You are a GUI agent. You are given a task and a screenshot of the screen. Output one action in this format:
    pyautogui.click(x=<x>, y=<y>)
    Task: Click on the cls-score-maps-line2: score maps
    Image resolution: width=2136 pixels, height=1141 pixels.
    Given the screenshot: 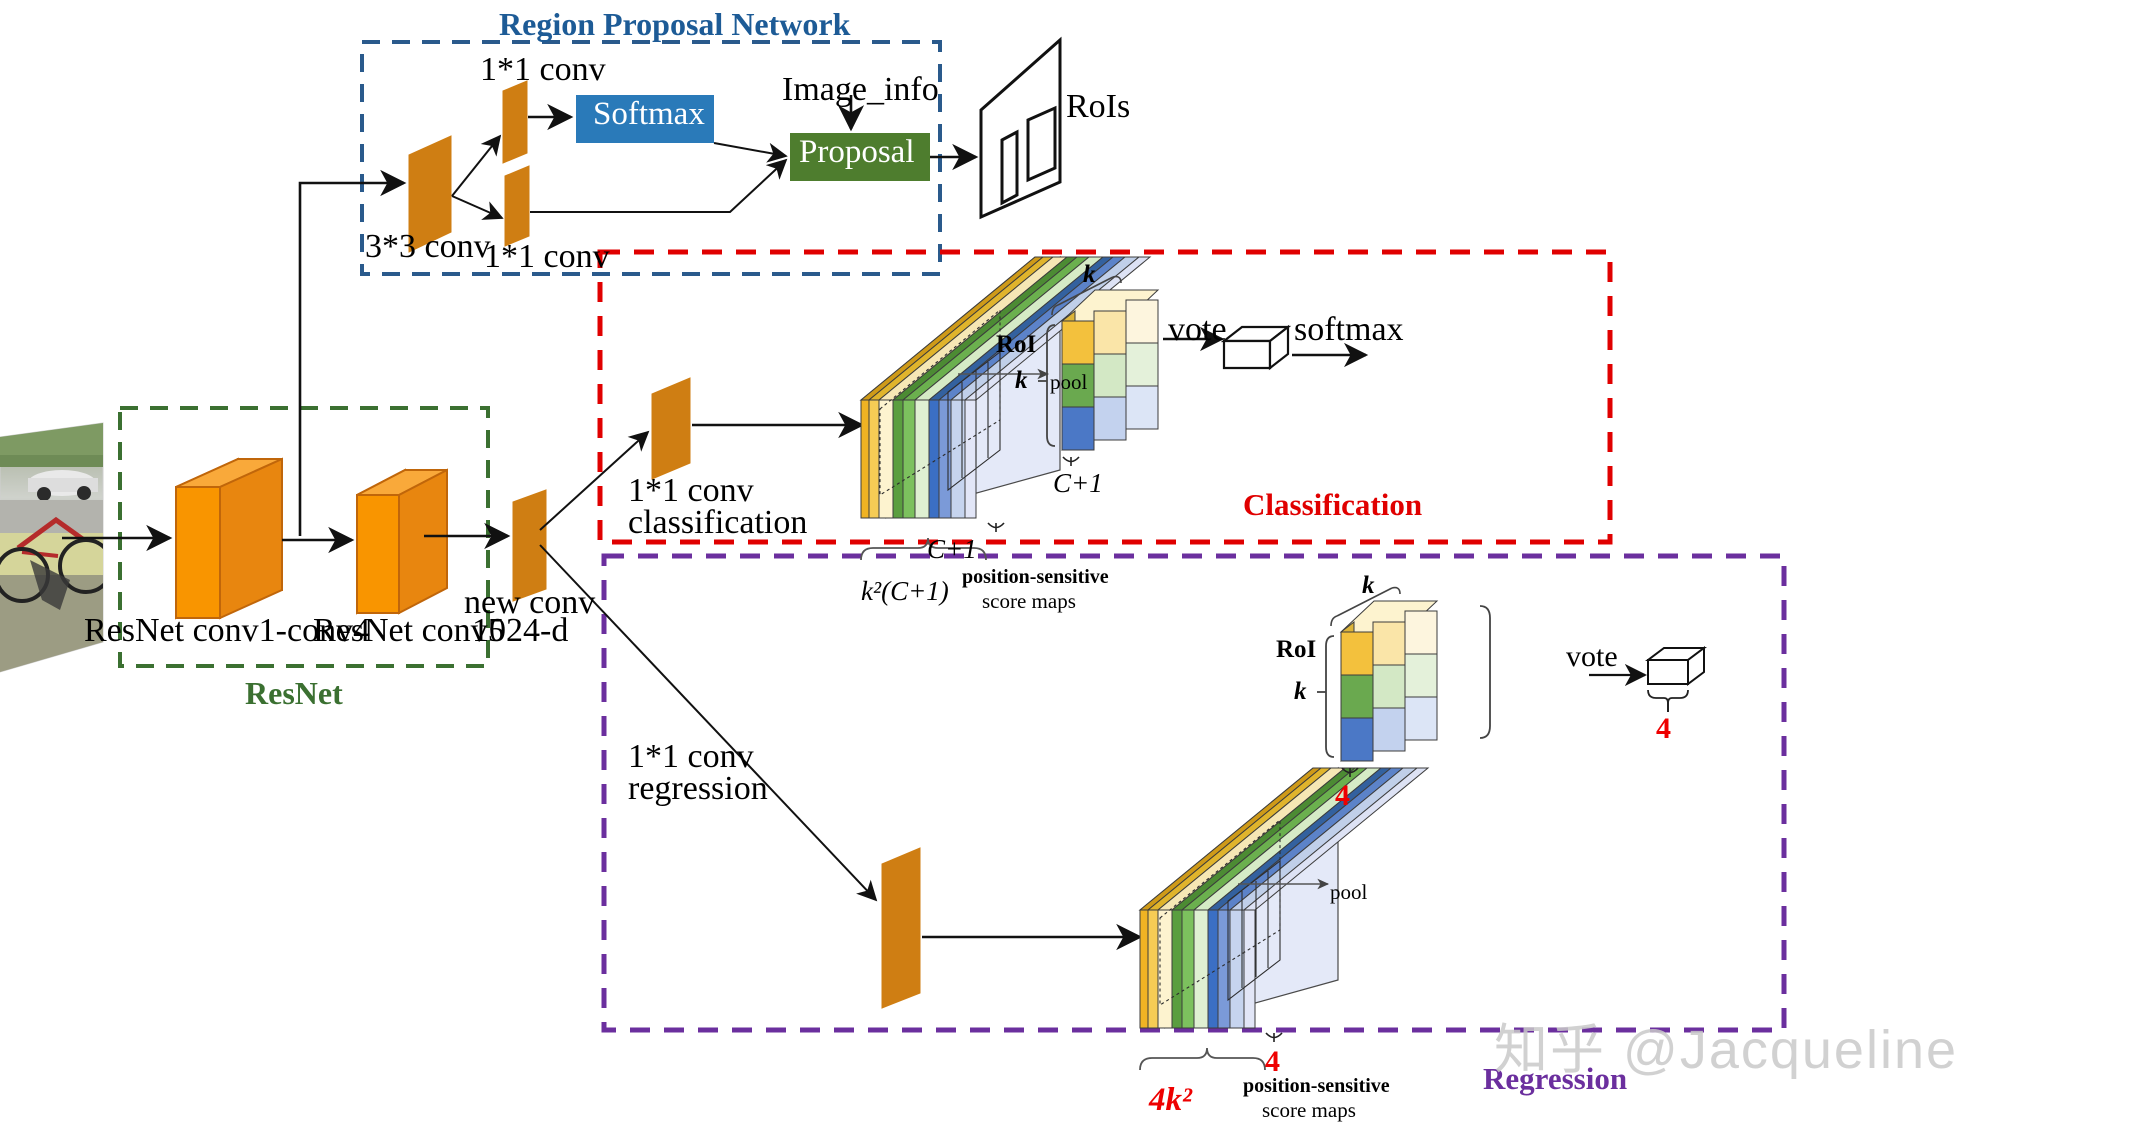 What is the action you would take?
    pyautogui.click(x=1029, y=601)
    